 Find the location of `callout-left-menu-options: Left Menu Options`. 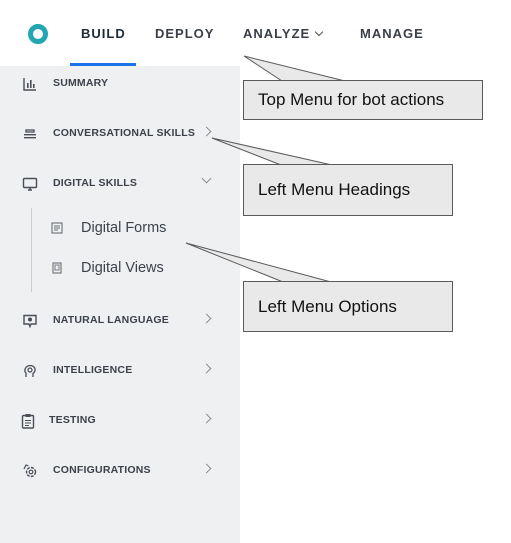

callout-left-menu-options: Left Menu Options is located at coordinates (348, 306).